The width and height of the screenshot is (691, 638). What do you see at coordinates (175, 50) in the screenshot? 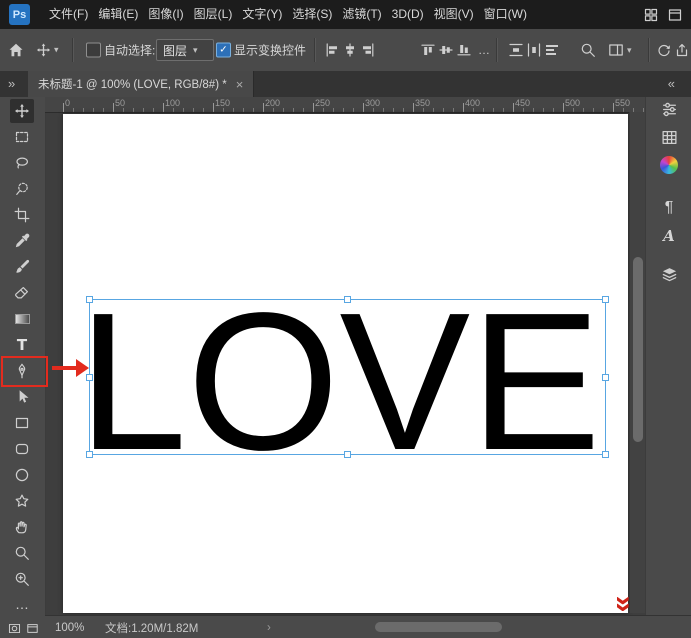
I see `dropdown-value: 图层` at bounding box center [175, 50].